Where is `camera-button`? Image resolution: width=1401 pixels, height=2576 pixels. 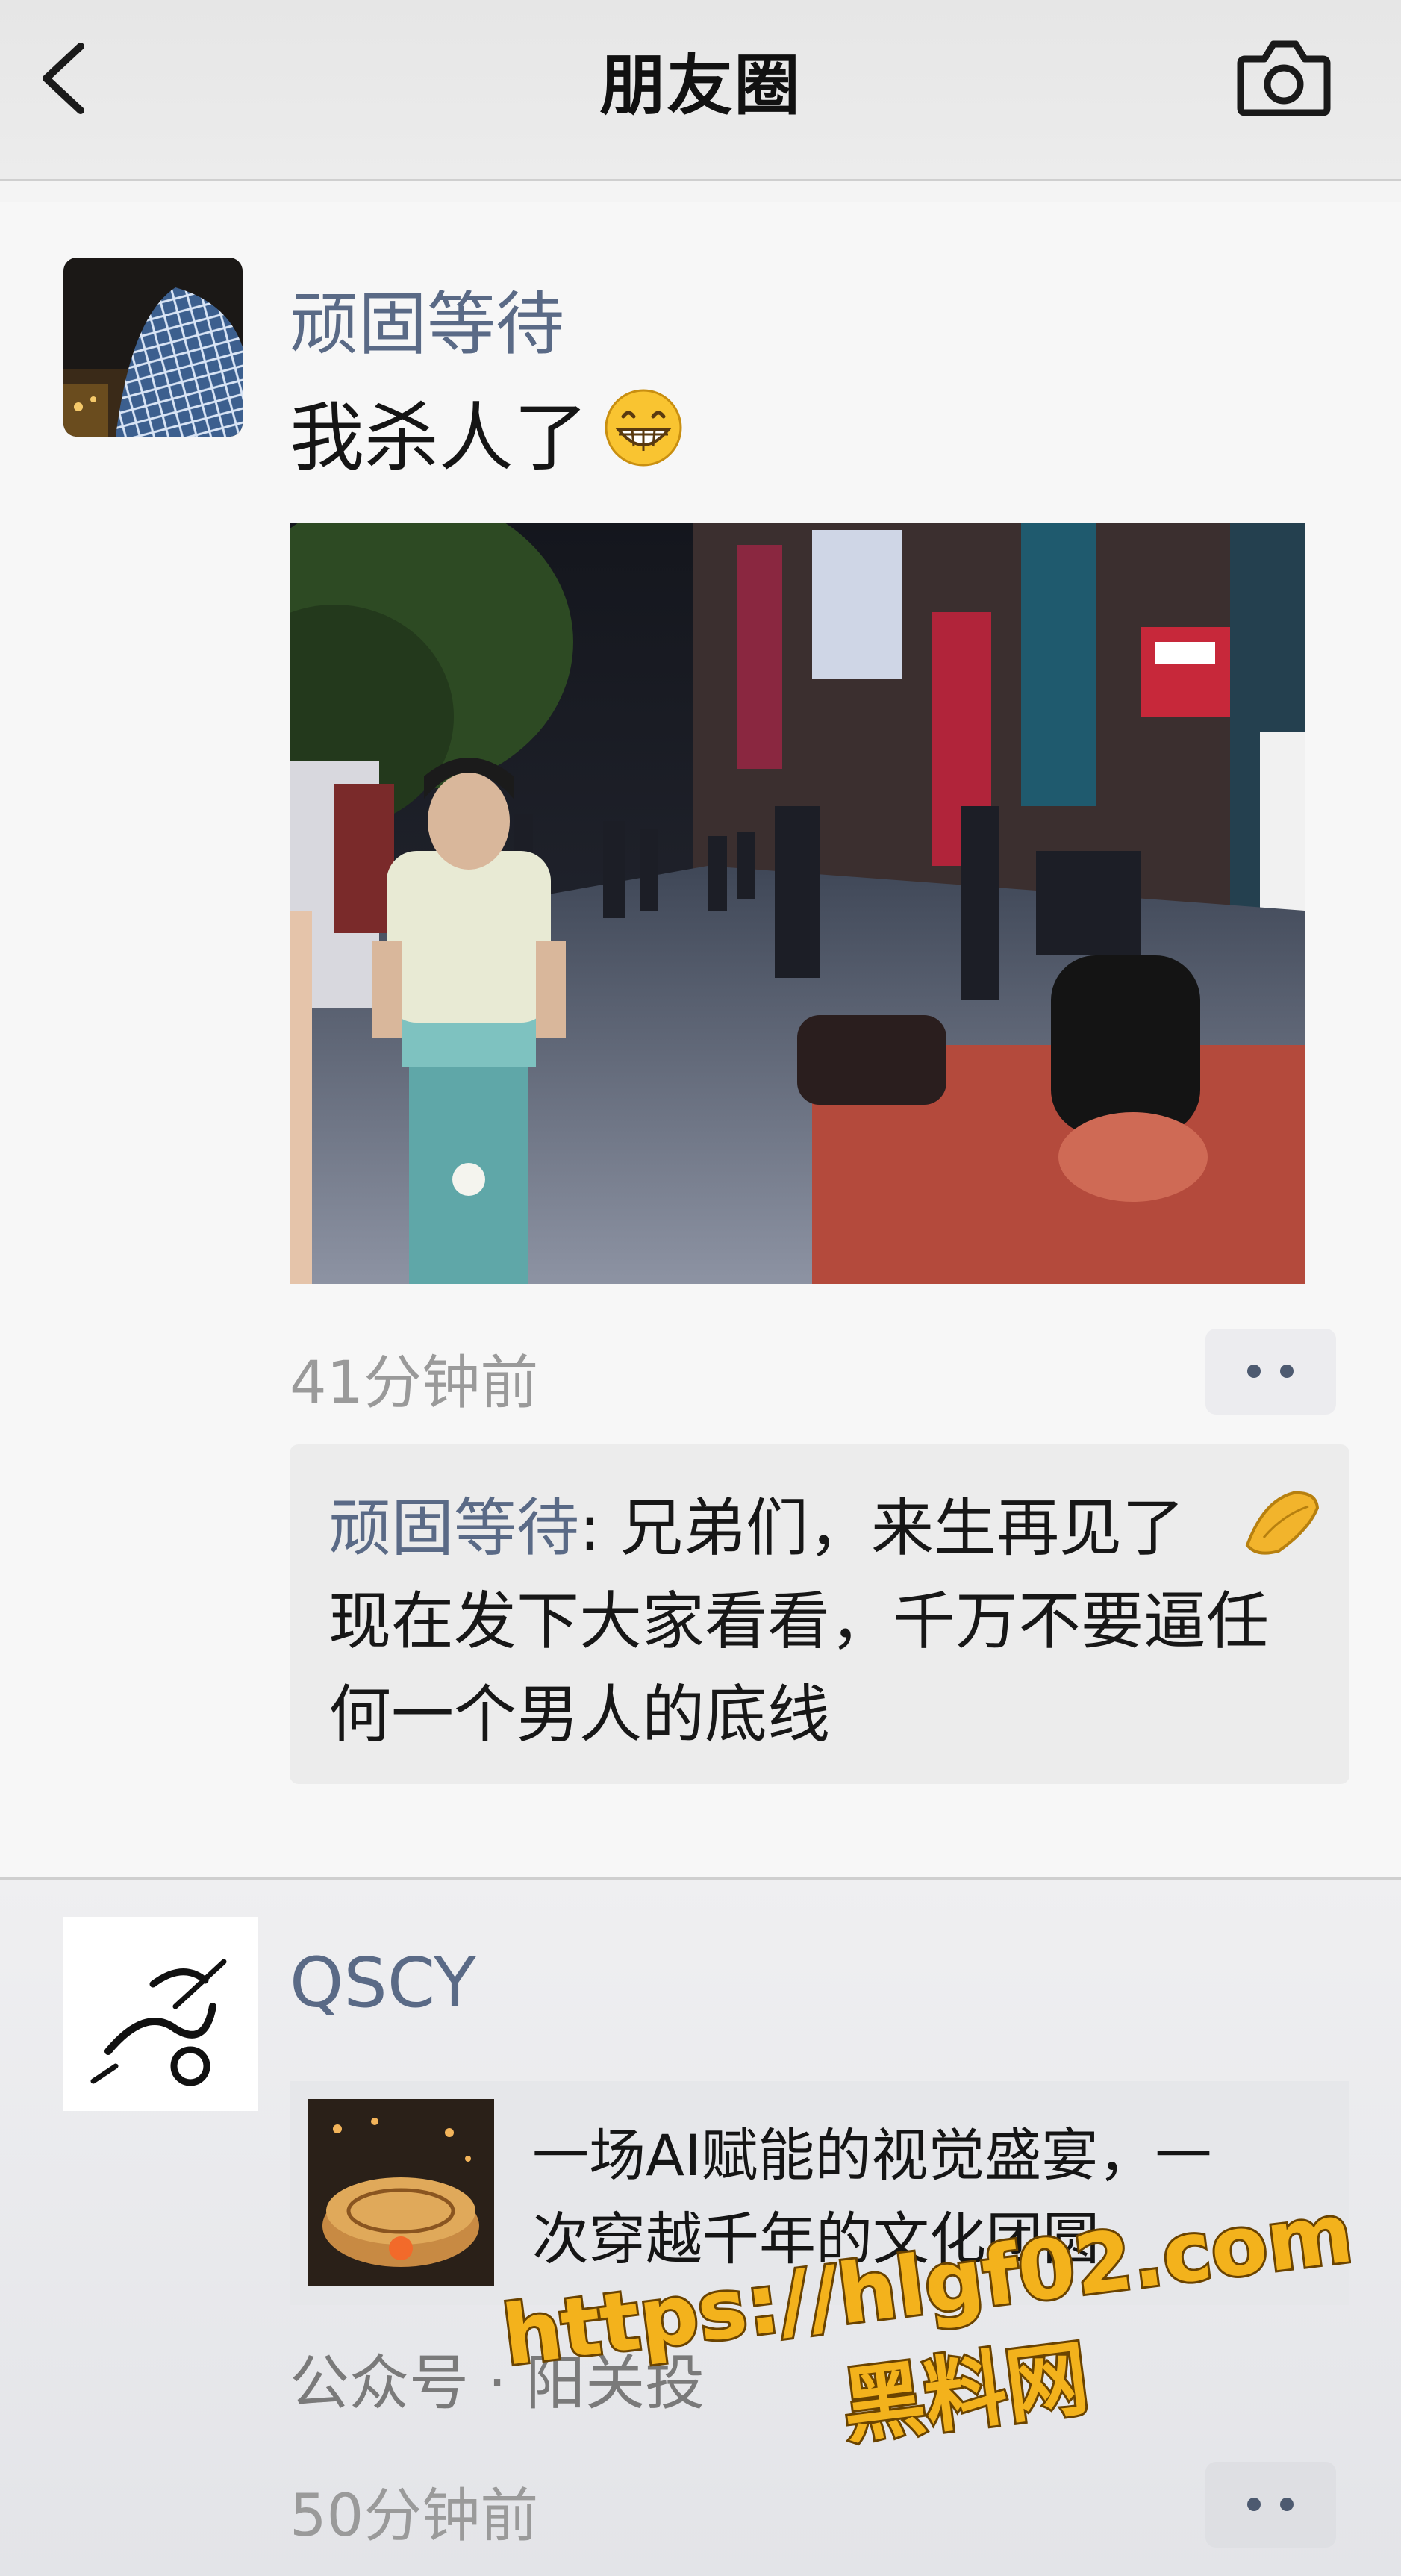
camera-button is located at coordinates (1284, 78).